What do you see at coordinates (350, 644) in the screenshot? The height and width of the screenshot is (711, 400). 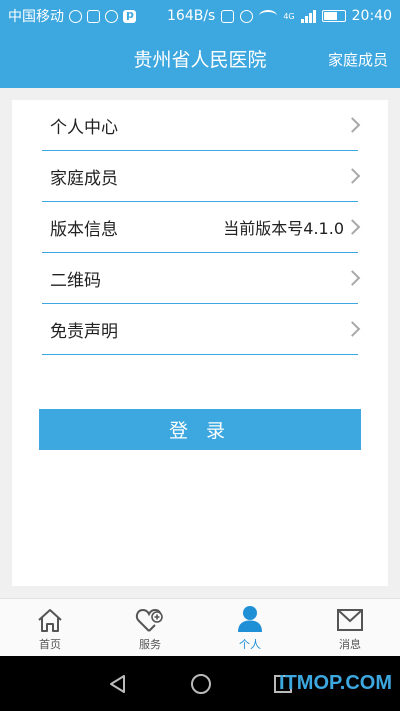 I see `tab-label: 消息` at bounding box center [350, 644].